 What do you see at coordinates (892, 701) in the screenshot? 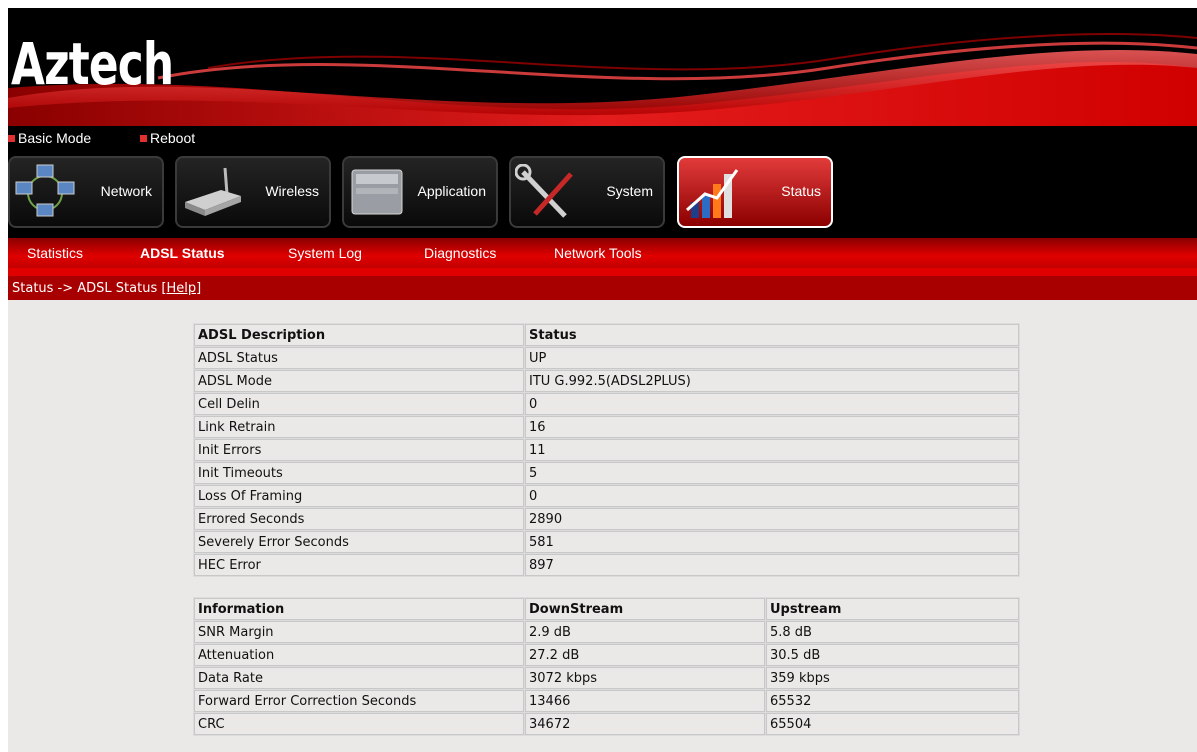
I see `upstream-value: 65532` at bounding box center [892, 701].